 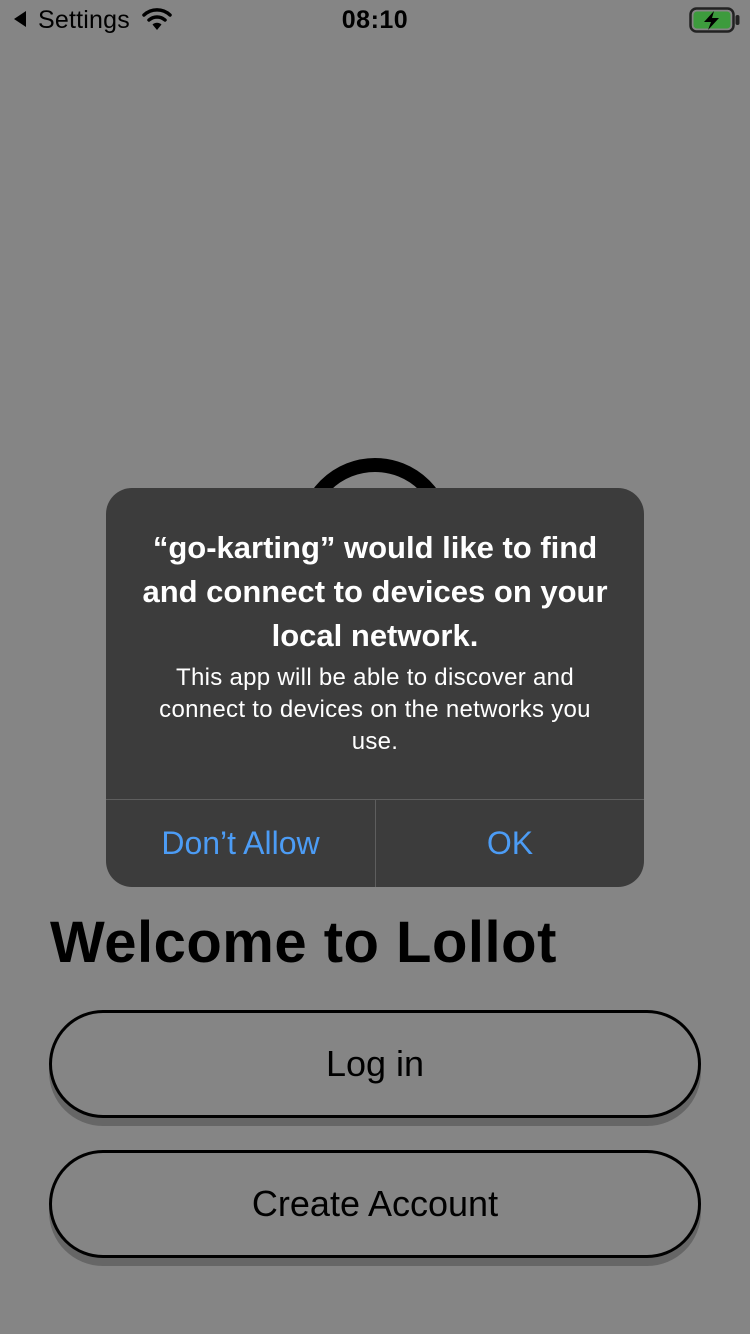 What do you see at coordinates (84, 20) in the screenshot?
I see `back-to-settings-link: Settings` at bounding box center [84, 20].